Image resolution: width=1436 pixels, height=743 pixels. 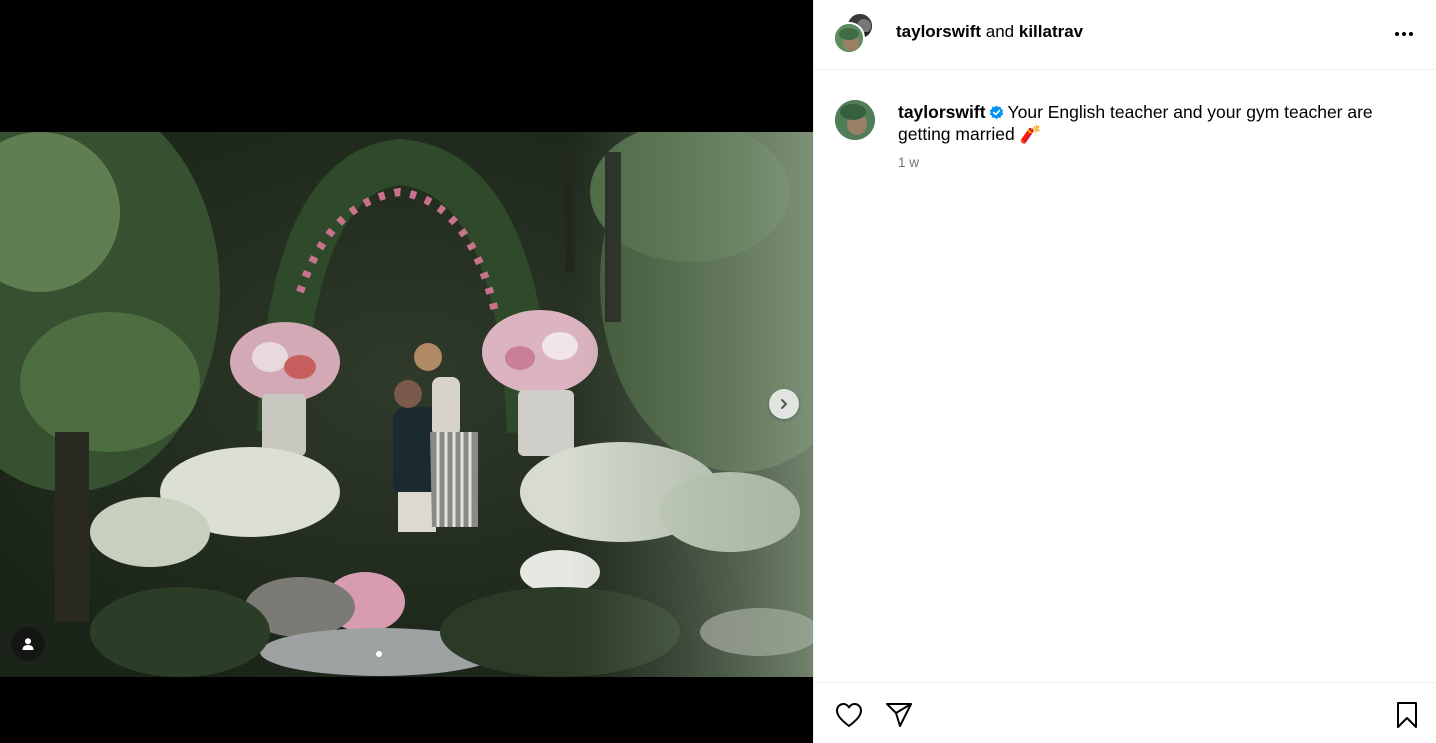 I want to click on caption-username: taylorswift, so click(x=942, y=112).